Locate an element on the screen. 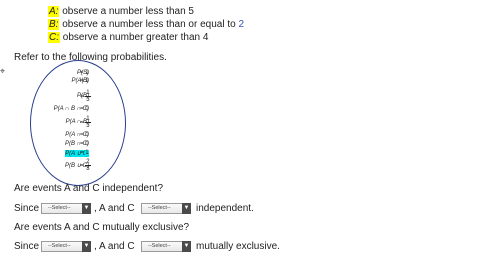 The height and width of the screenshot is (270, 480). prob-row: P(B ∩ C) = 0 is located at coordinates (77, 144).